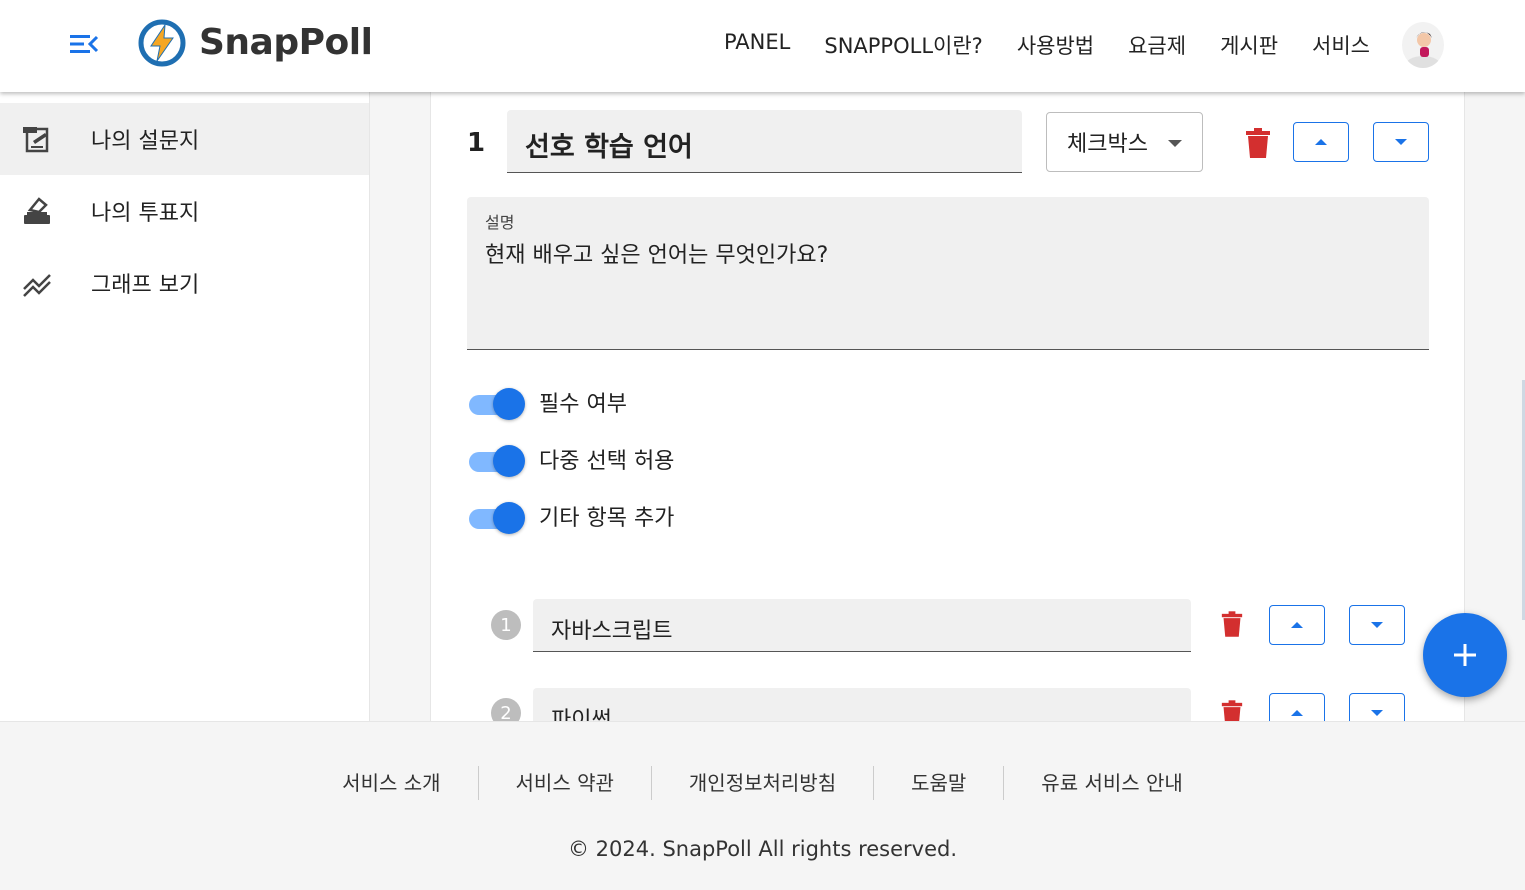 This screenshot has width=1525, height=890. I want to click on chevron-down-icon, so click(1175, 143).